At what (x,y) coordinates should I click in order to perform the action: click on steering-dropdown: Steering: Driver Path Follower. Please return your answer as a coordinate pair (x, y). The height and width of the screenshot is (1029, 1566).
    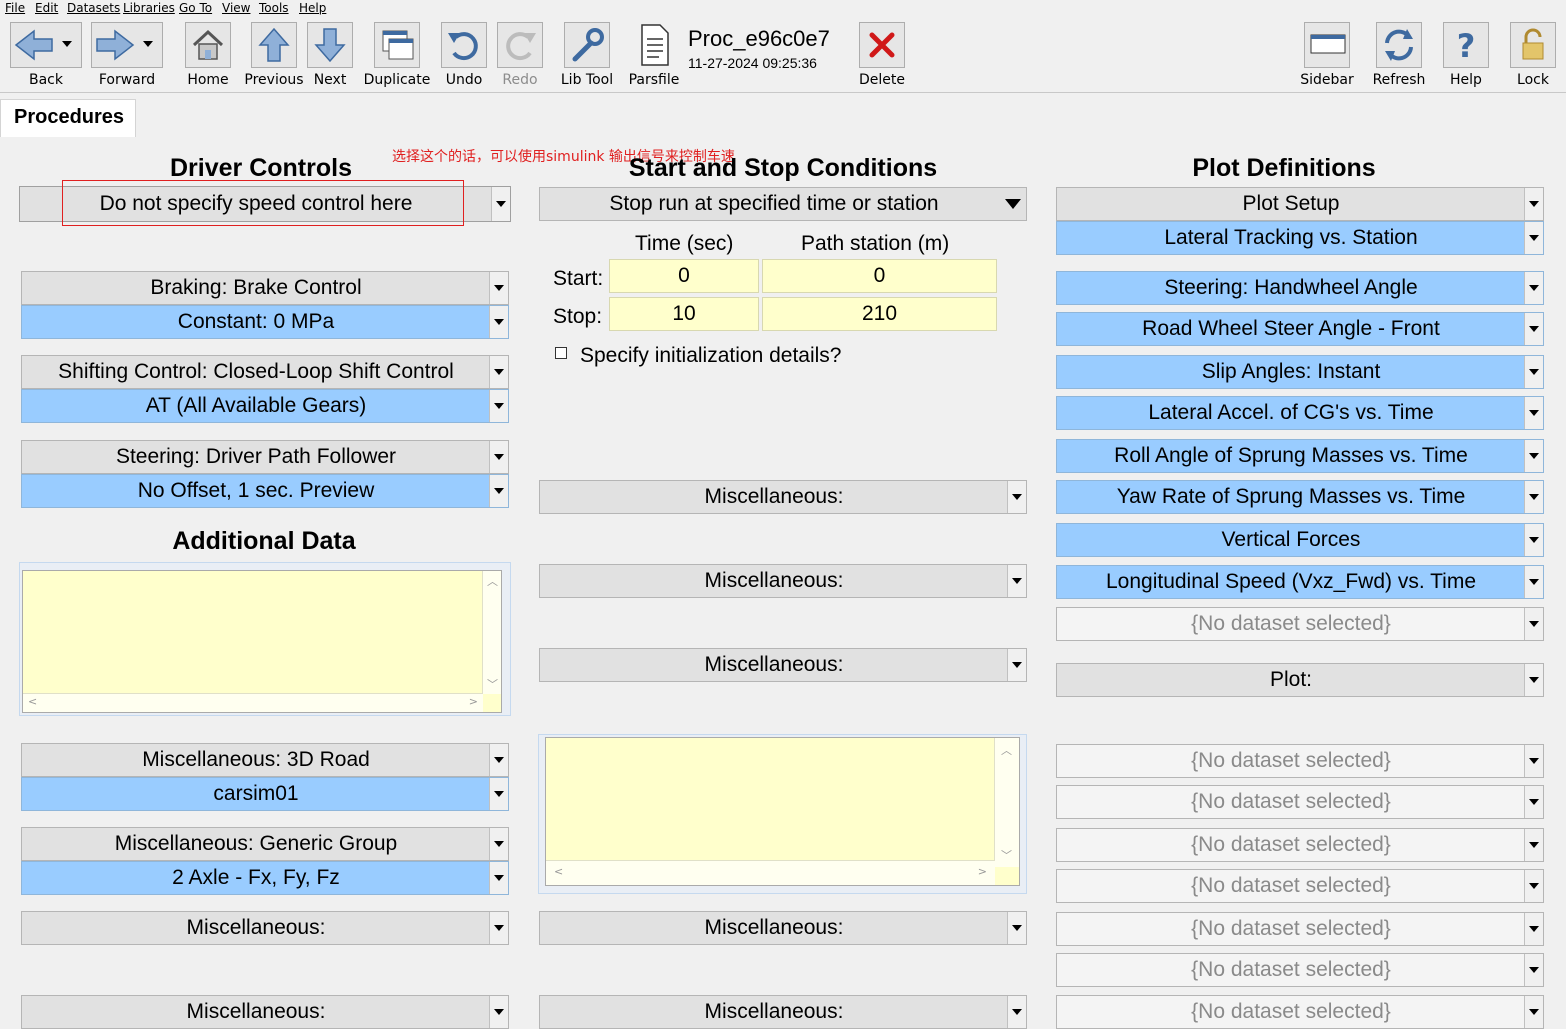
    Looking at the image, I should click on (265, 457).